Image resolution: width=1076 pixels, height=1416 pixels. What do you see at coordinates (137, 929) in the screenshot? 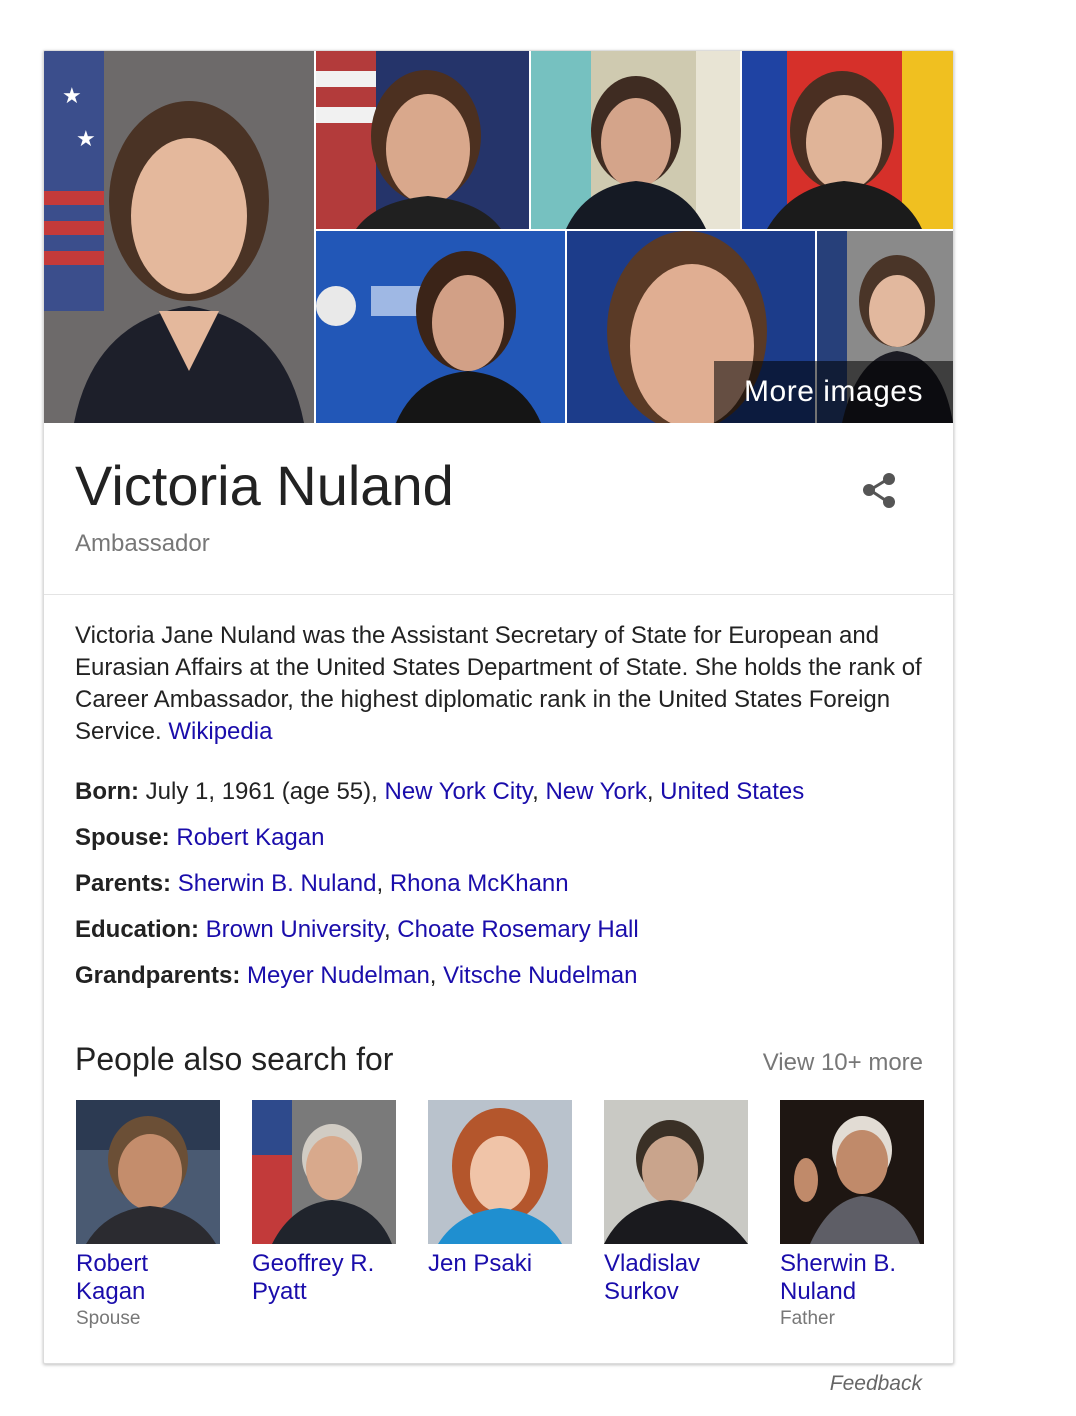
I see `fact-label: Education:` at bounding box center [137, 929].